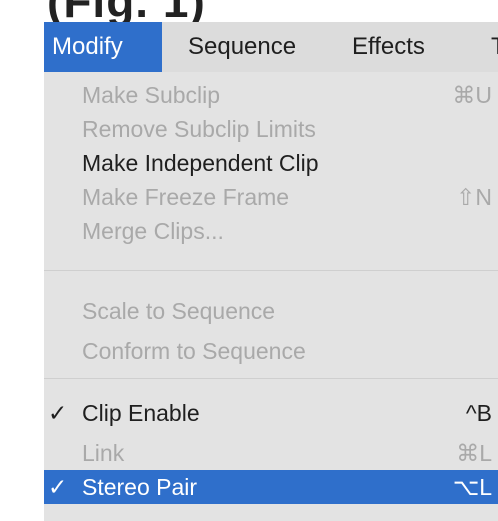  Describe the element at coordinates (194, 351) in the screenshot. I see `menu-item-label: Conform to Sequence` at that location.